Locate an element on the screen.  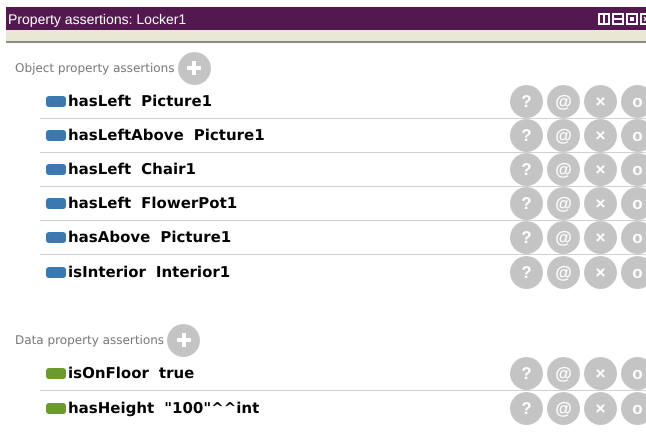
section-label: Object property assertions is located at coordinates (94, 68).